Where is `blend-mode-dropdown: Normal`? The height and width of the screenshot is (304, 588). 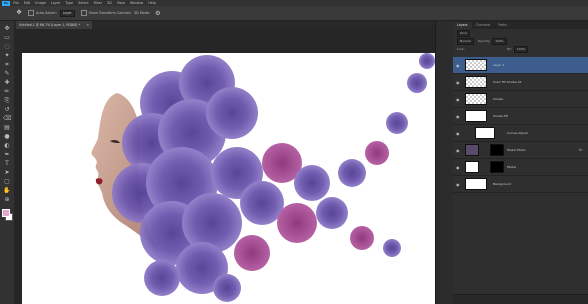
blend-mode-dropdown: Normal is located at coordinates (465, 41).